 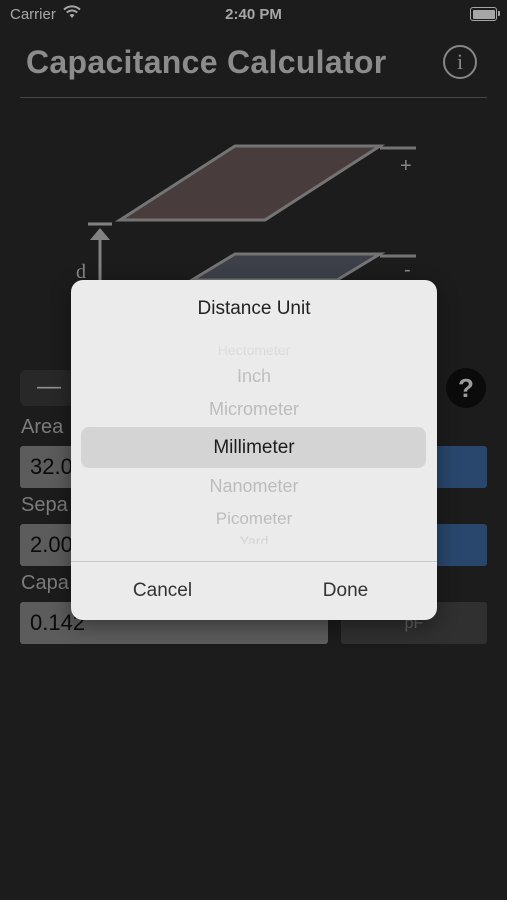 What do you see at coordinates (254, 486) in the screenshot?
I see `picker-option-nanometer: Nanometer` at bounding box center [254, 486].